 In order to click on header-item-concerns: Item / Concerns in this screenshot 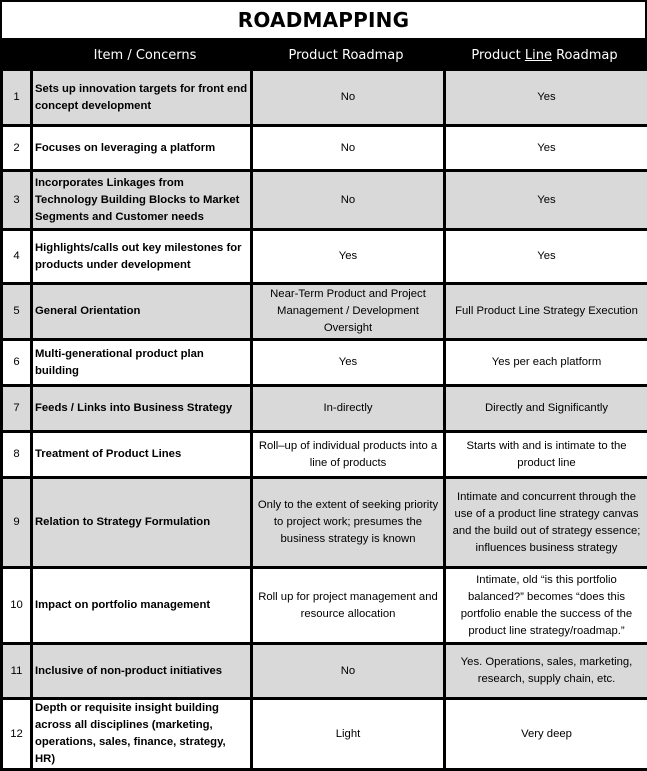, I will do `click(125, 55)`.